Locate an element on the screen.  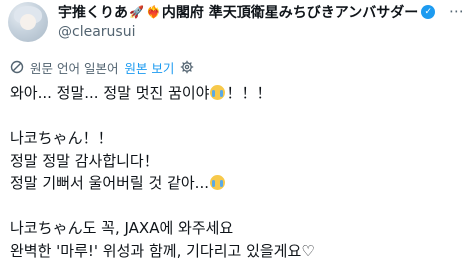
display-name-row: 宇推くりあ 🚀 ❤️‍🔥 内閣府 準天頂衛星みちびきアンバサダー ✓ is located at coordinates (253, 12).